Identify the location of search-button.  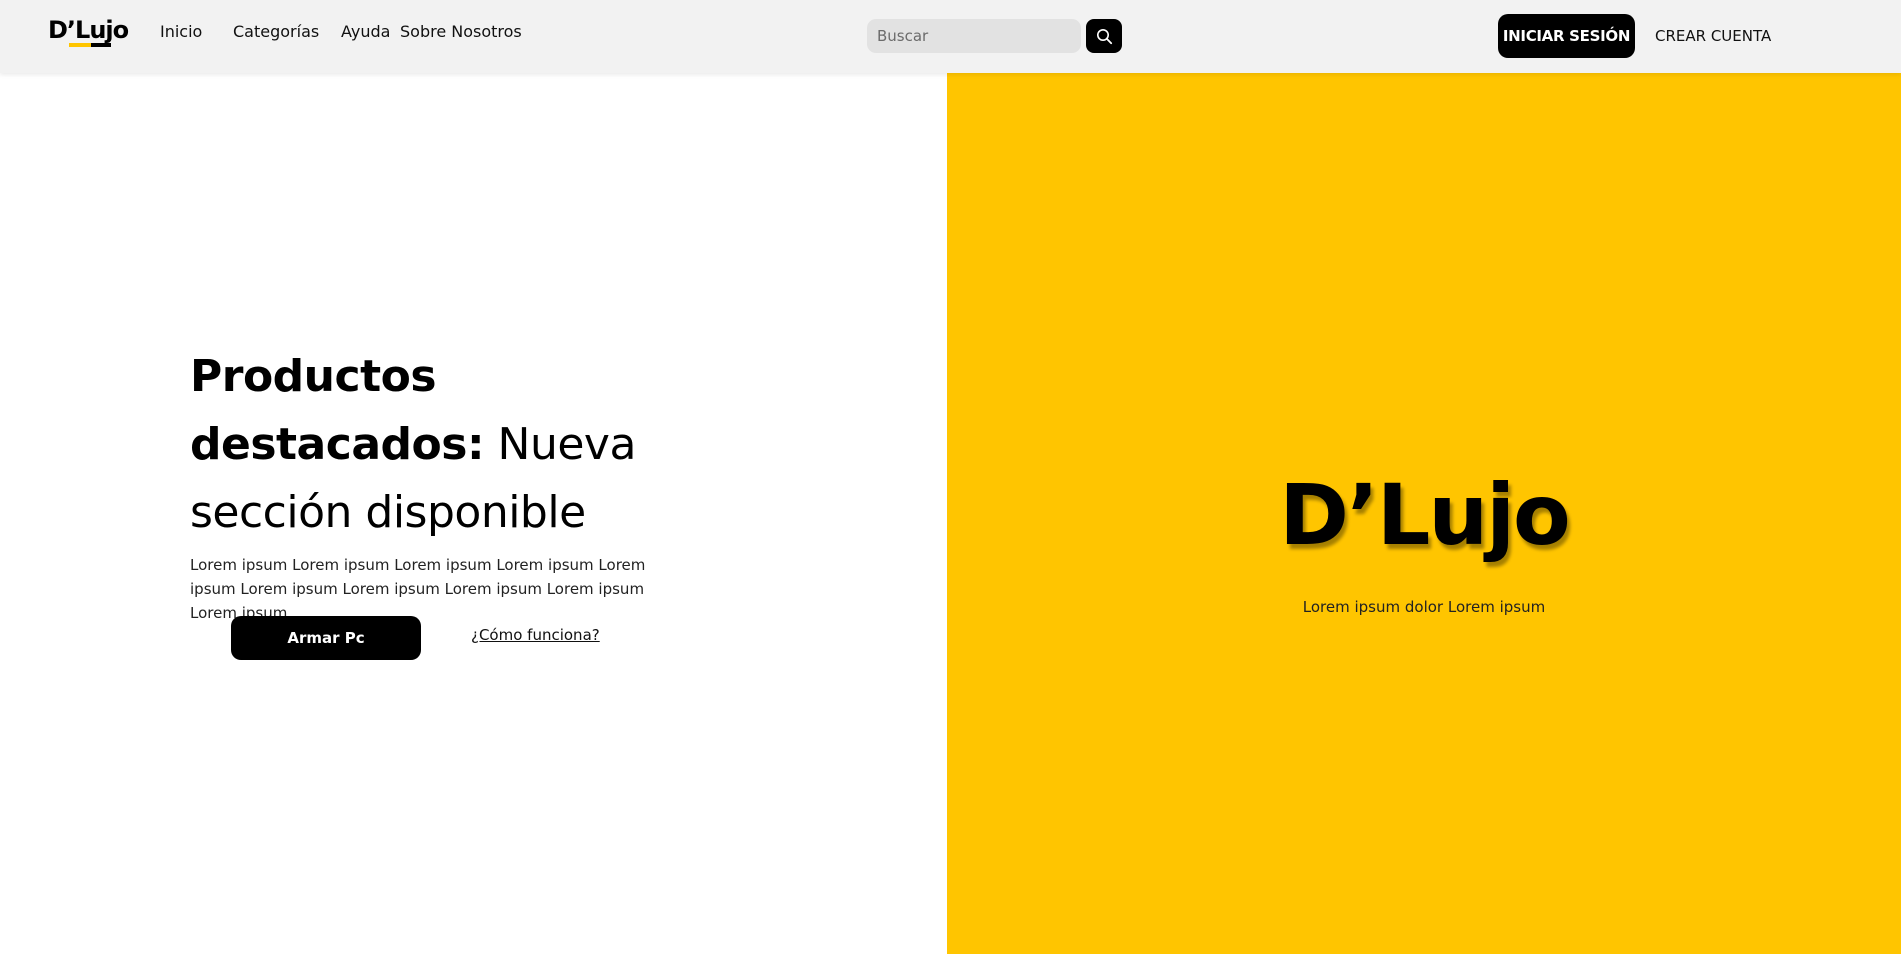
(1104, 36).